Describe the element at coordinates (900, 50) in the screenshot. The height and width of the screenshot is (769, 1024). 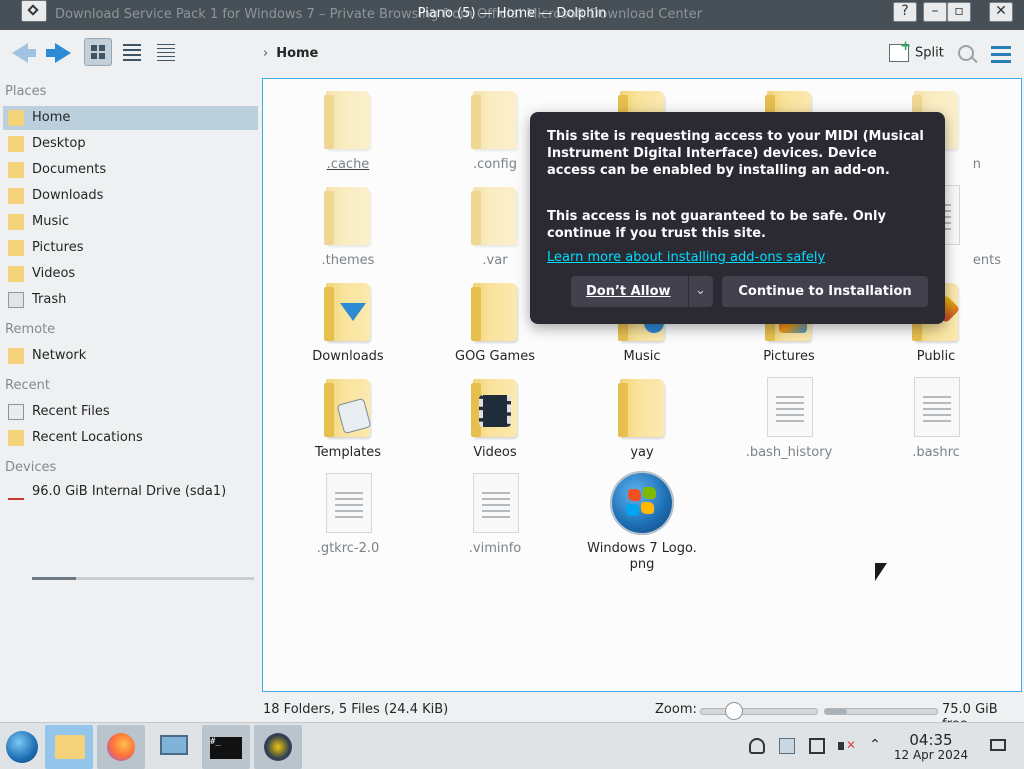
I see `split-view-icon` at that location.